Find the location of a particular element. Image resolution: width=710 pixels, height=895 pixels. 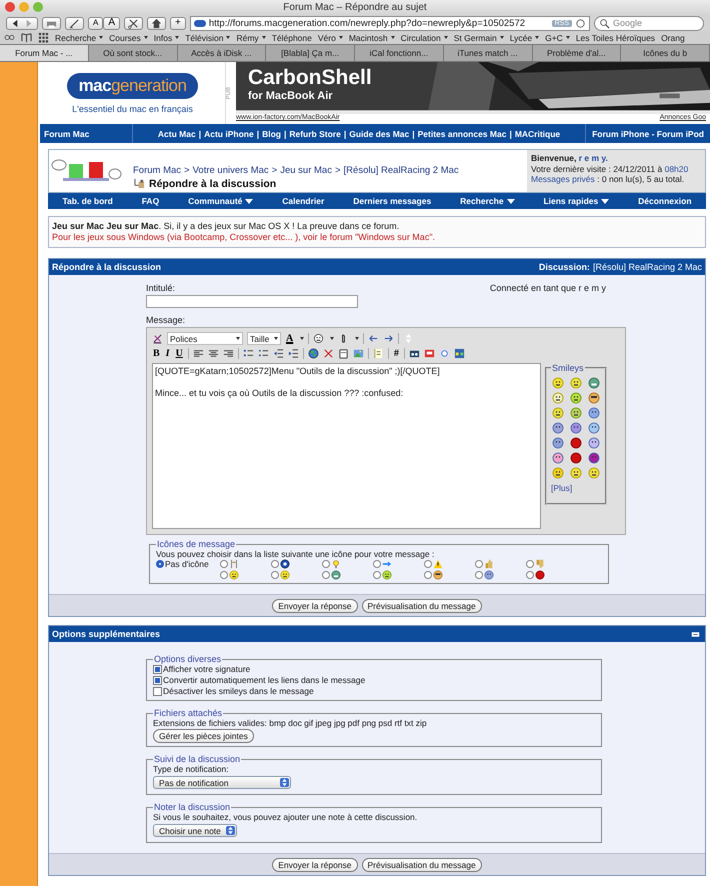

subject-field is located at coordinates (252, 301).